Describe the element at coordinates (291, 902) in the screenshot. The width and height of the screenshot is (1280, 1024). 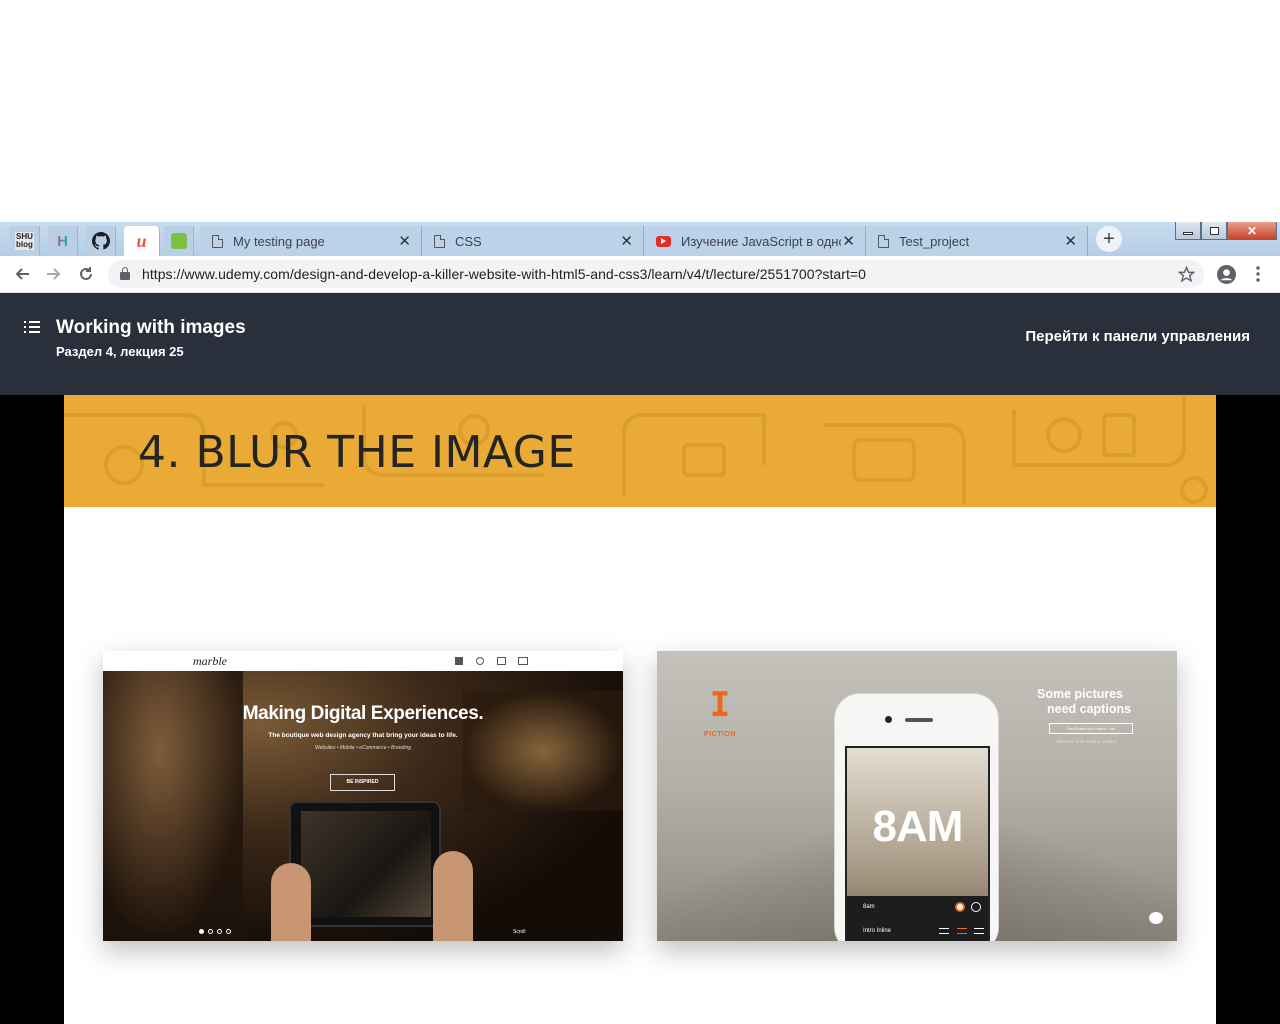
I see `left-hand` at that location.